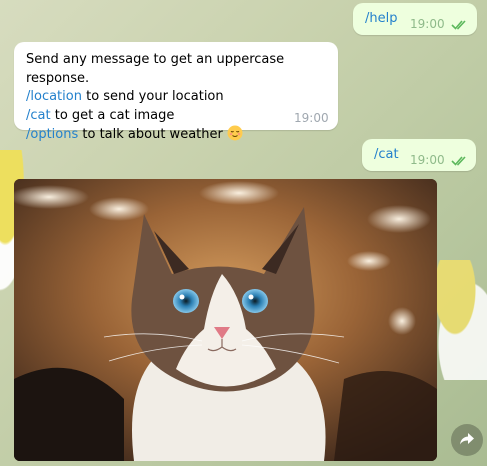 Image resolution: width=487 pixels, height=466 pixels. What do you see at coordinates (182, 116) in the screenshot?
I see `info-line-3: /cat to get a cat image` at bounding box center [182, 116].